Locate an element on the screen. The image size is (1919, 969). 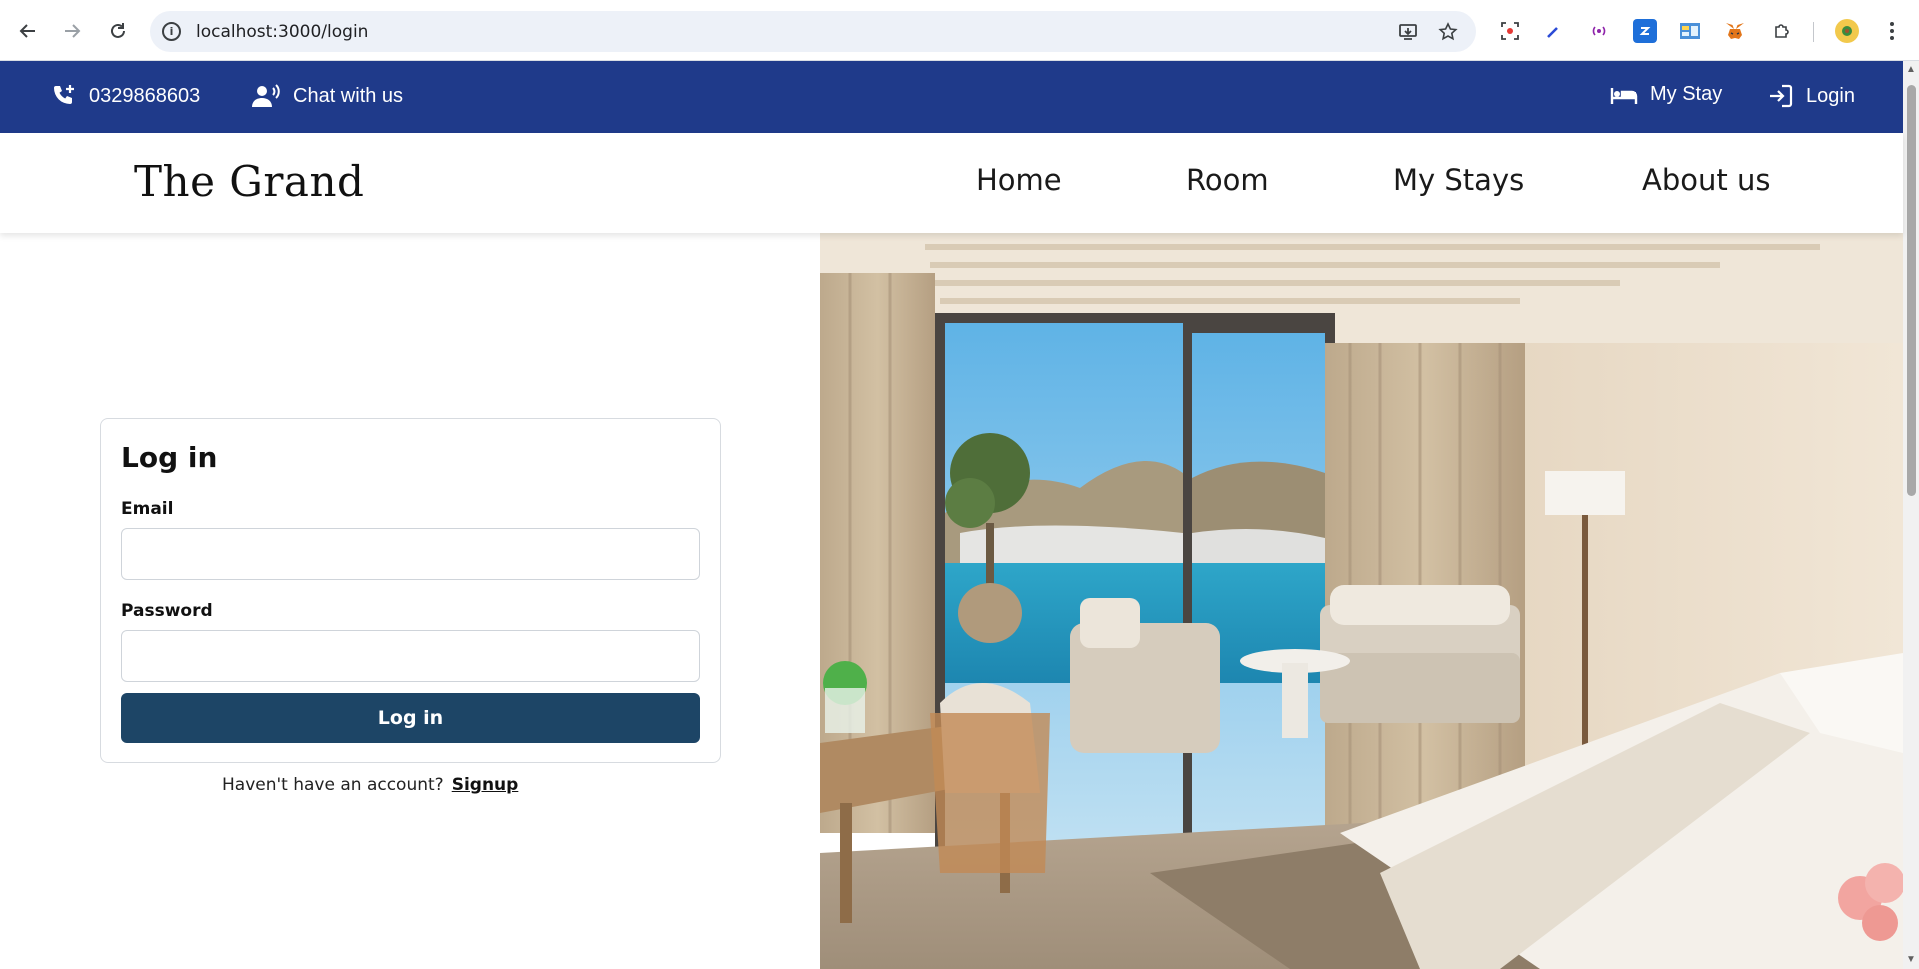
metamask-fox-icon is located at coordinates (1735, 31).